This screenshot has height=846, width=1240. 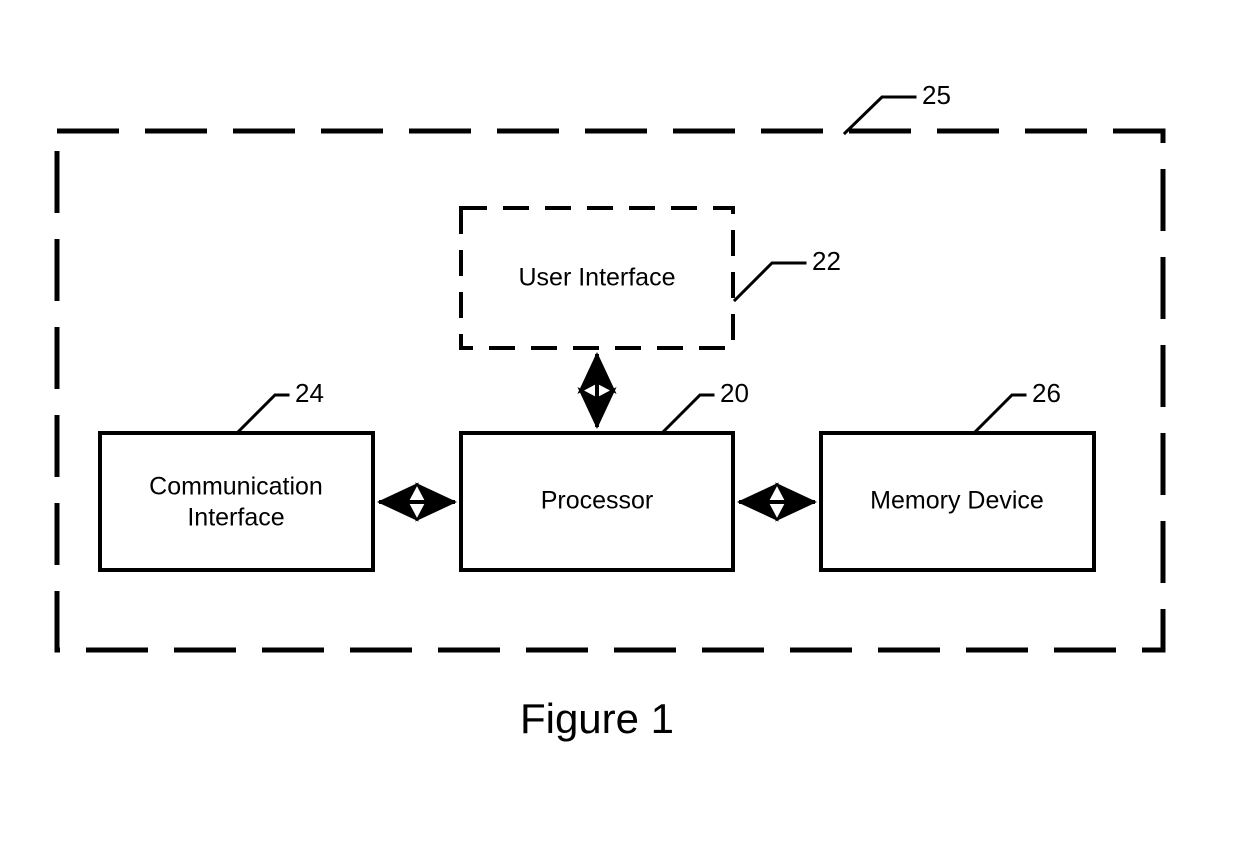 I want to click on block-label-processor: Processor, so click(x=597, y=501).